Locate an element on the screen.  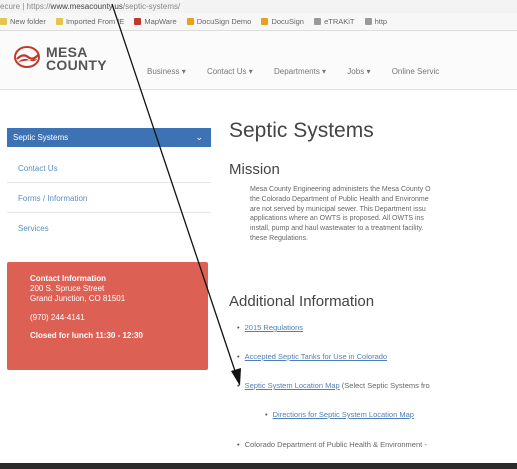
map-link-suffix: (Select Septic Systems fro is located at coordinates (385, 385).